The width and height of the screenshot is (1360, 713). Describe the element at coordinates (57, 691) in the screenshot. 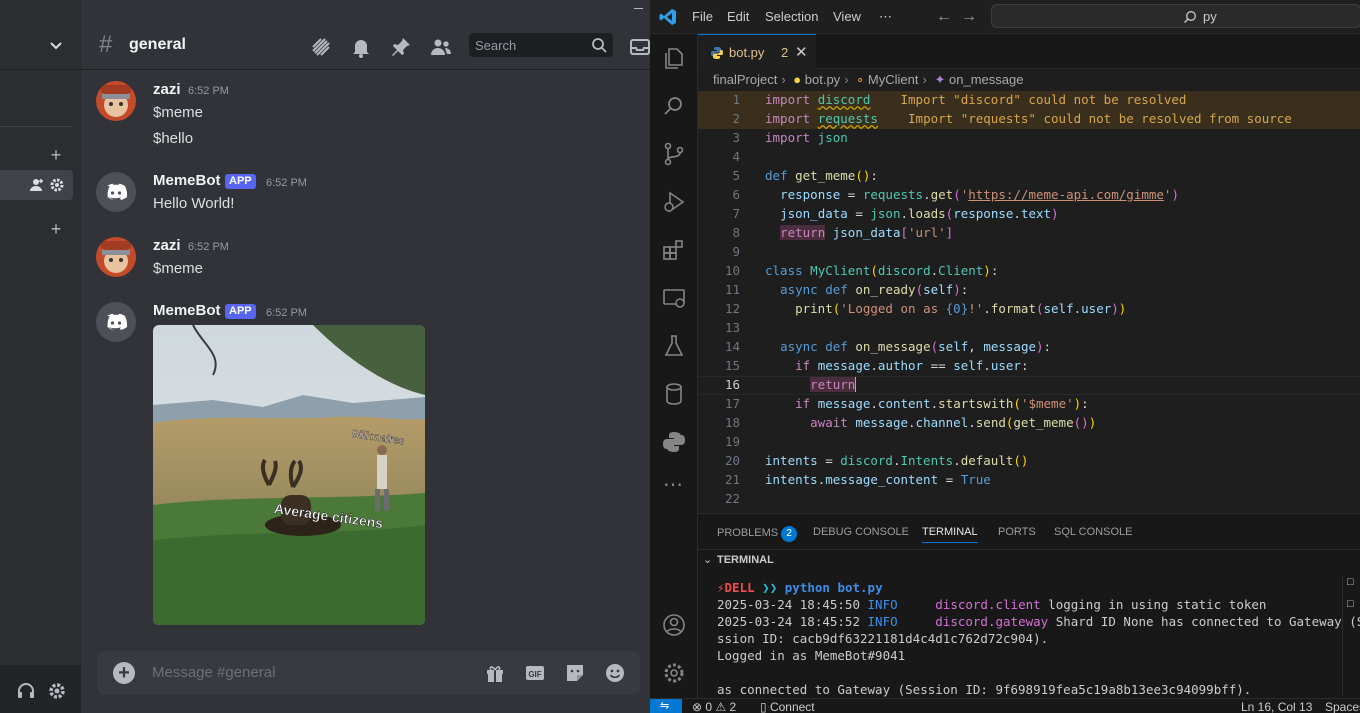

I see `user-settings-icon` at that location.